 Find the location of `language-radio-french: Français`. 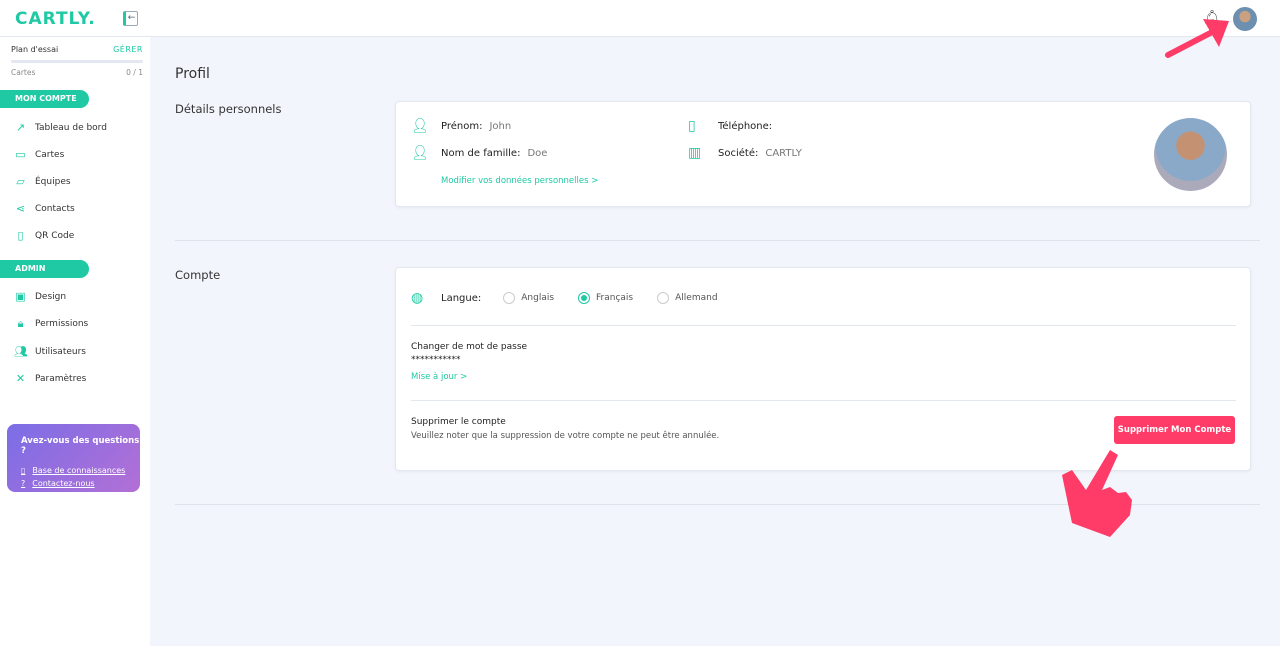

language-radio-french: Français is located at coordinates (605, 298).